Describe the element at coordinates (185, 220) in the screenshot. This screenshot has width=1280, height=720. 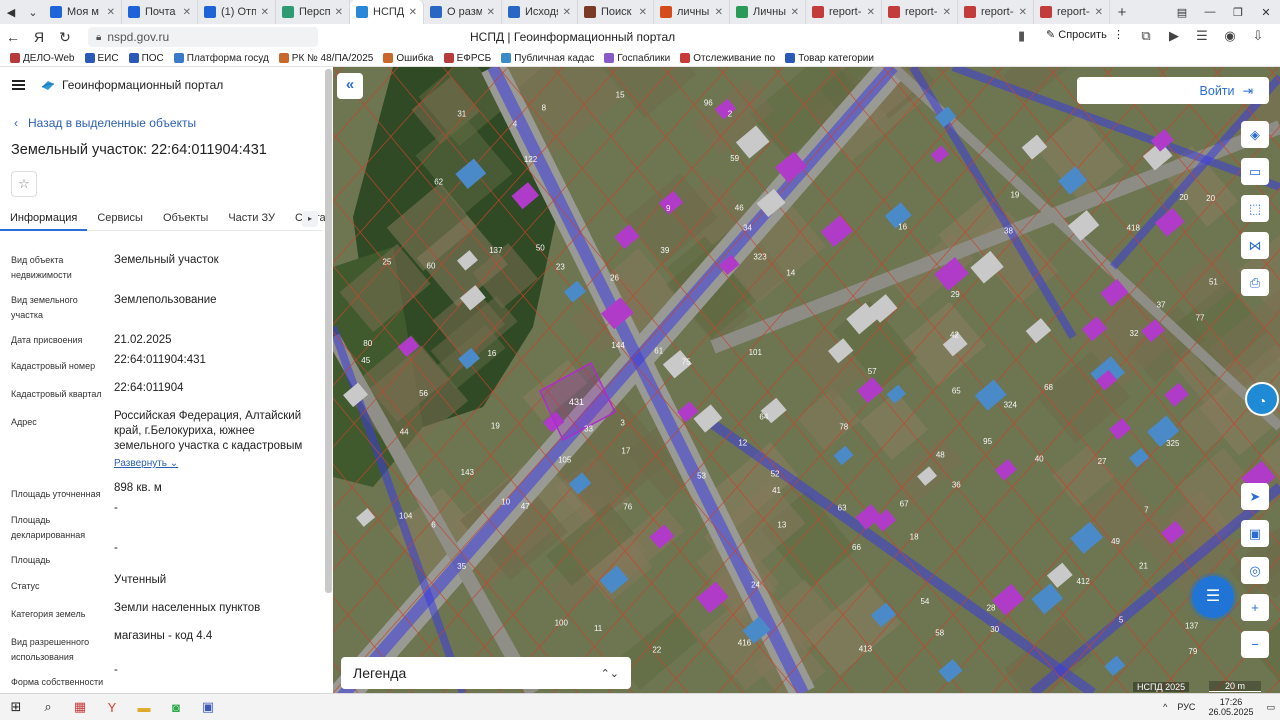
I see `panel-tab: Объекты` at that location.